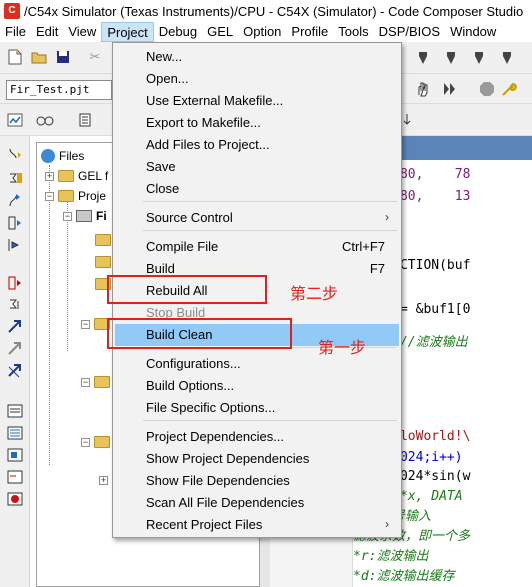  What do you see at coordinates (178, 32) in the screenshot?
I see `menu-debug: Debug` at bounding box center [178, 32].